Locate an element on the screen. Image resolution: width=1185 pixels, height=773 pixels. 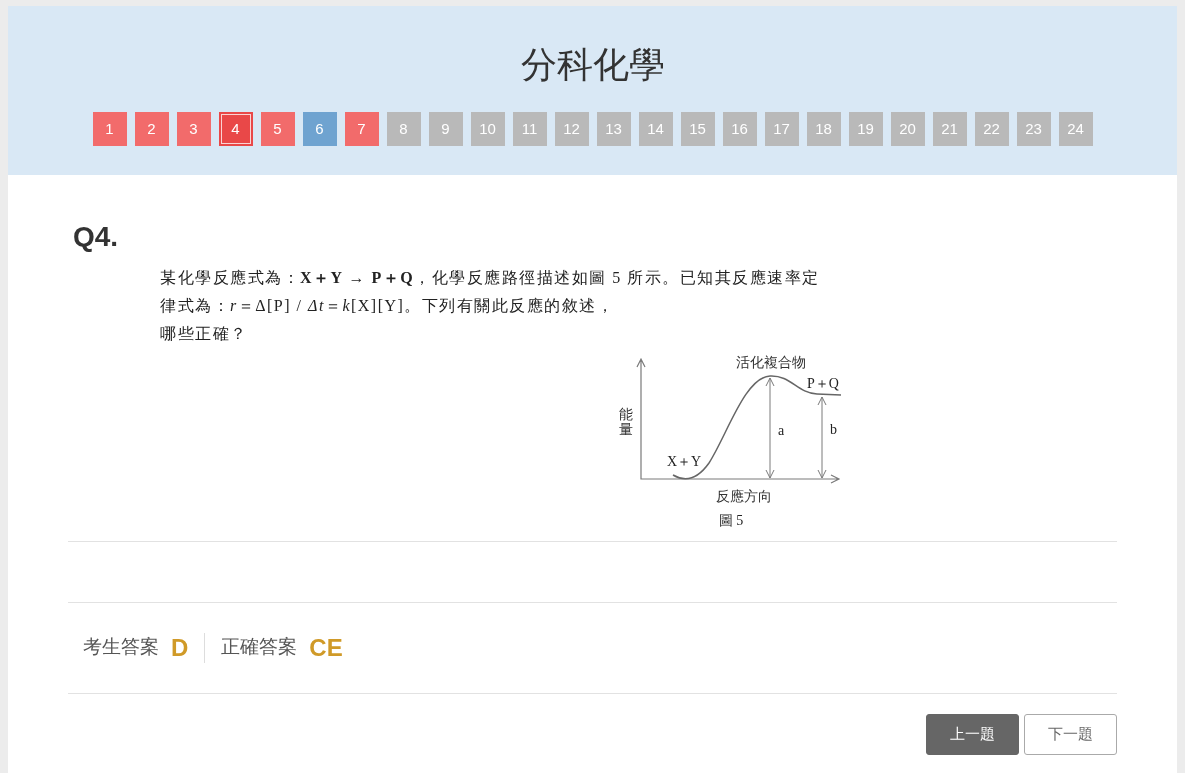
question-number-button: 19 is located at coordinates (865, 129).